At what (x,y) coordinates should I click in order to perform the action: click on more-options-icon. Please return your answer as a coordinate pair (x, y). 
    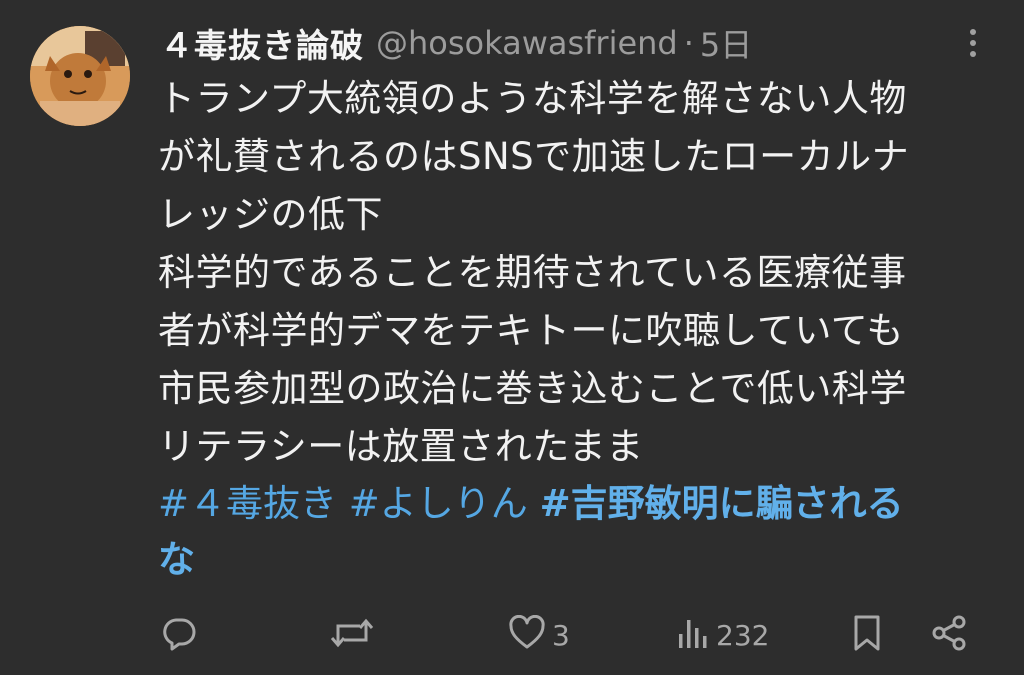
    Looking at the image, I should click on (973, 43).